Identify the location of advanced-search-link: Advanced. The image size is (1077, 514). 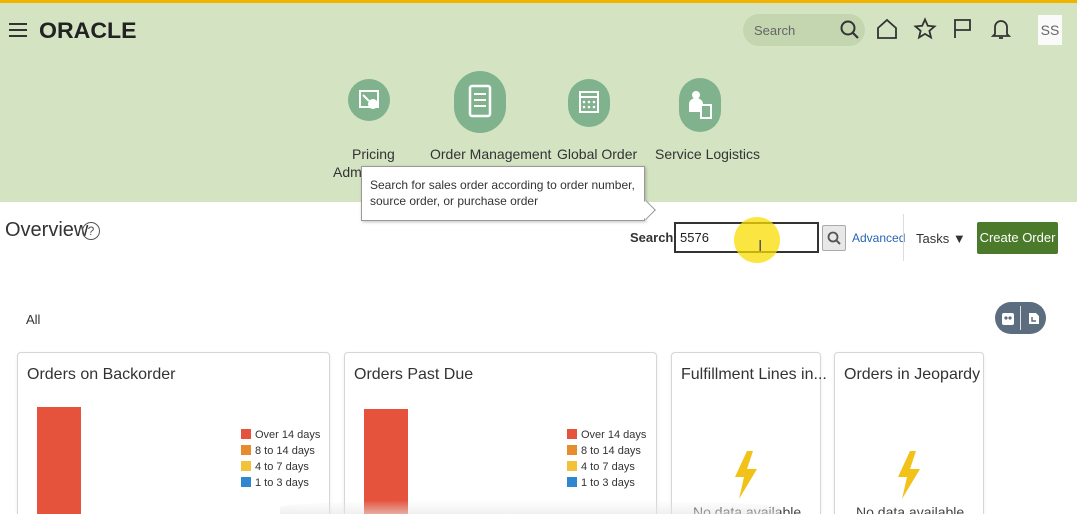
(878, 238).